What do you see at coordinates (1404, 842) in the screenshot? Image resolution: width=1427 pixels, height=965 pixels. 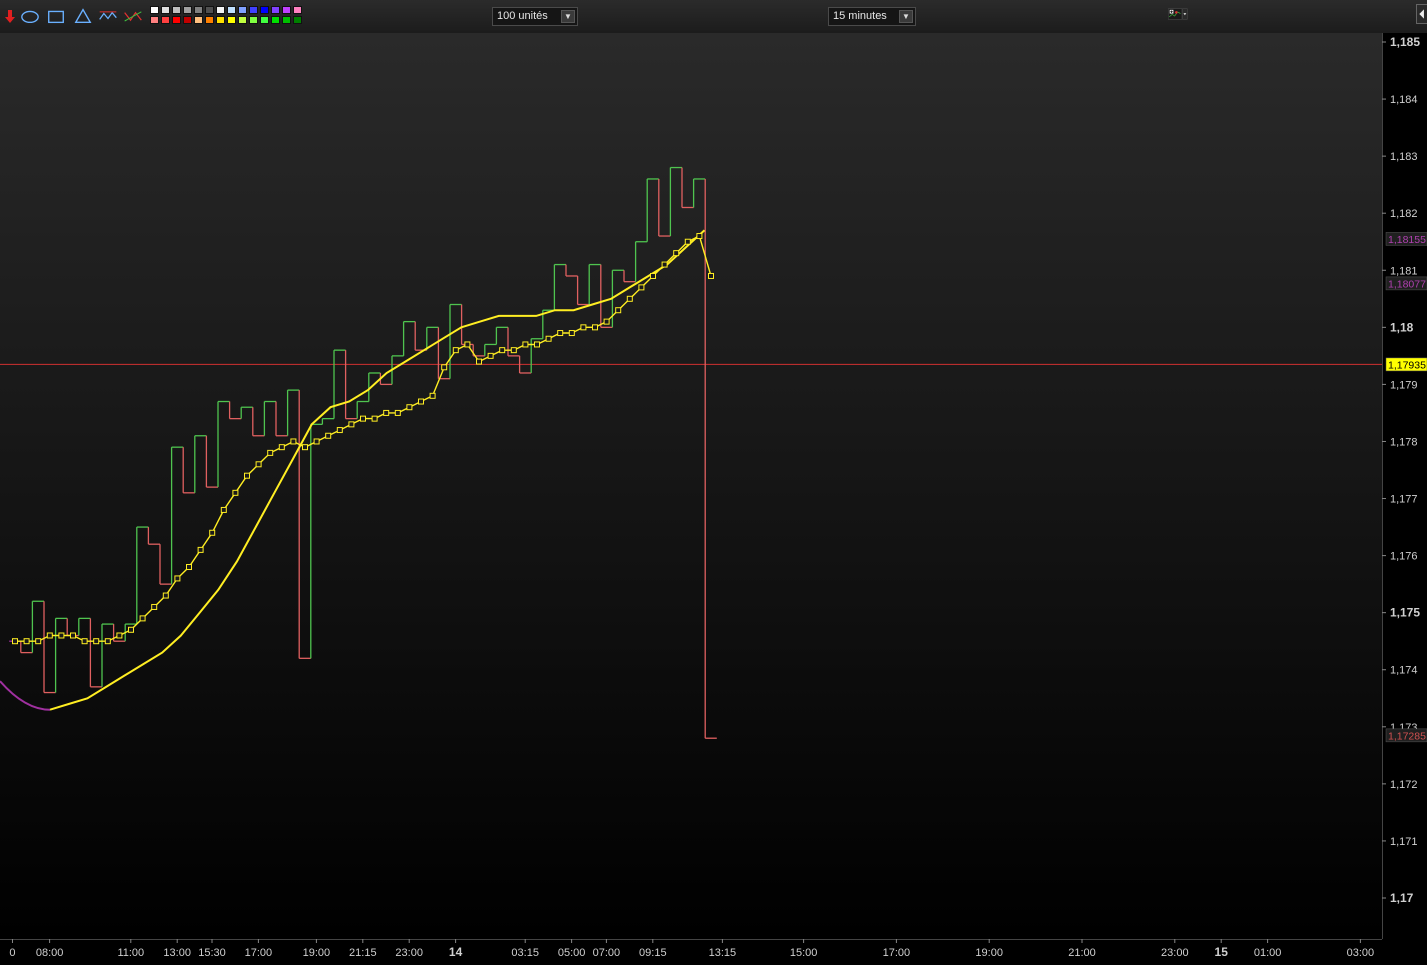 I see `y-tick-label: 1,171` at bounding box center [1404, 842].